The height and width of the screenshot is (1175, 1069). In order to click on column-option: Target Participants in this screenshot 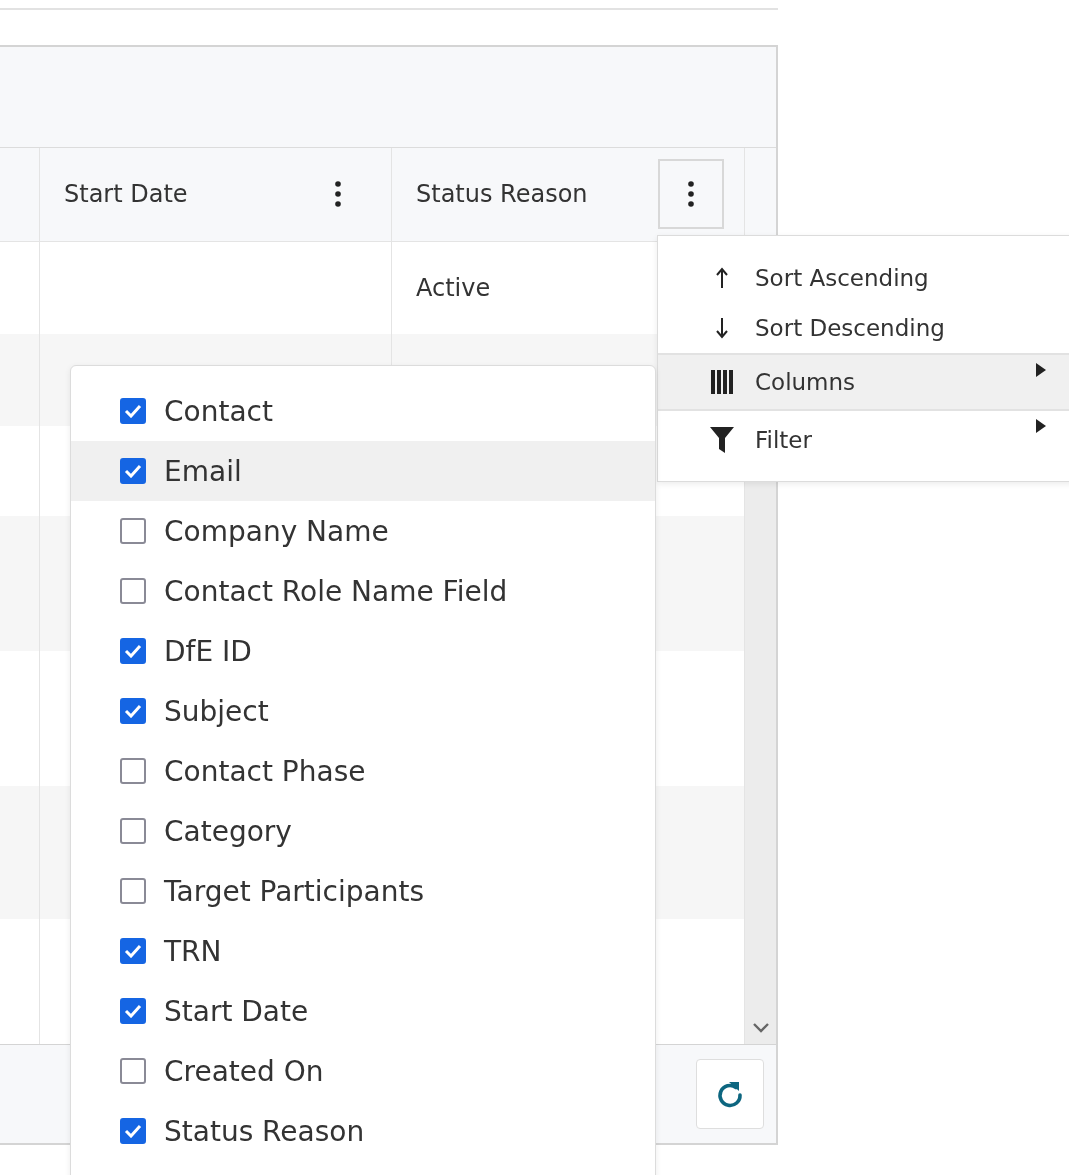, I will do `click(363, 891)`.